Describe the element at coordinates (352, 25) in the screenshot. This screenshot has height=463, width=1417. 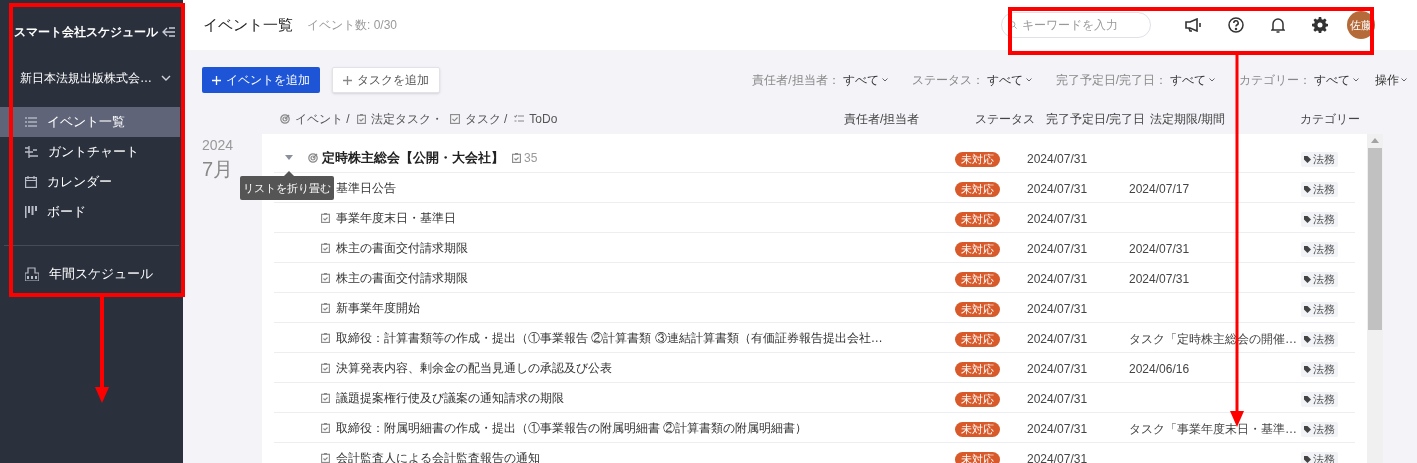
I see `event-count: イベント数: 0/30` at that location.